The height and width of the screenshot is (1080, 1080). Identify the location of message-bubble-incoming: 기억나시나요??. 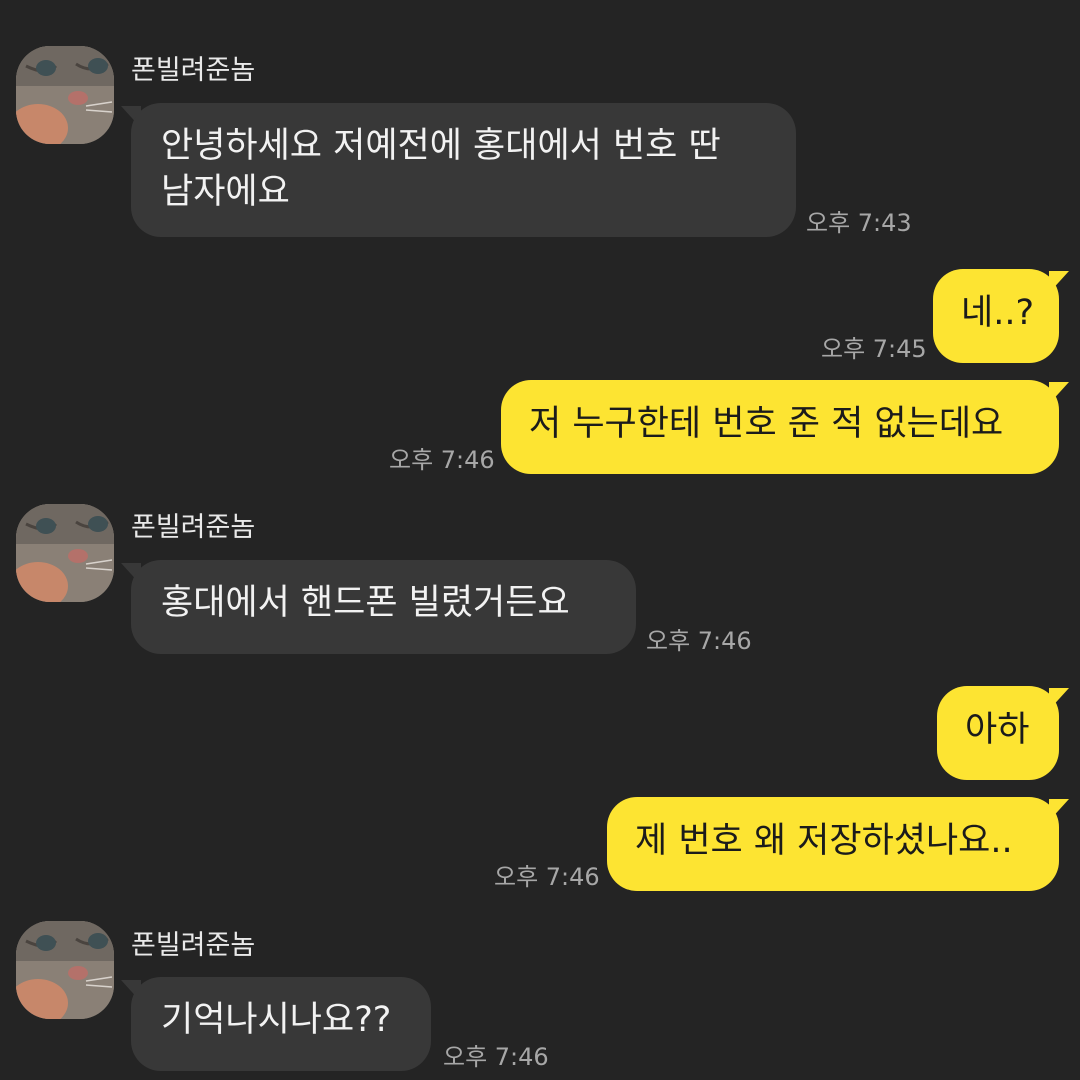
(281, 1024).